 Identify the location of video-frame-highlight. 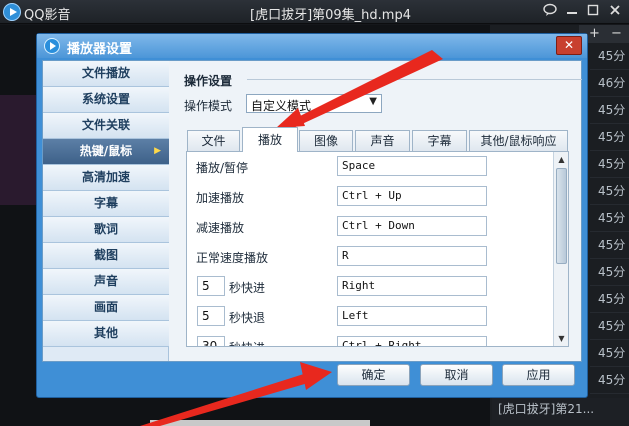
(260, 423).